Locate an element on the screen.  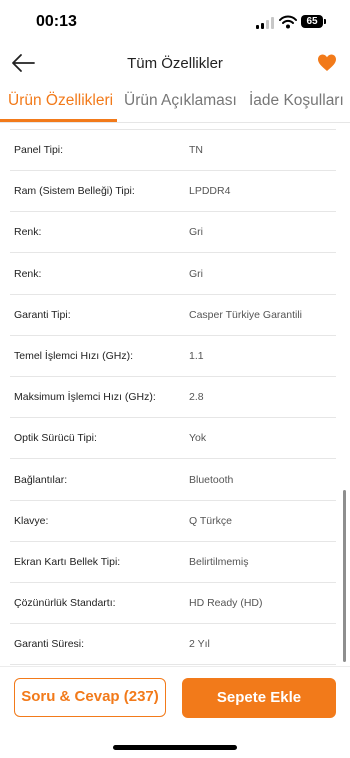
tabs-divider is located at coordinates (175, 122).